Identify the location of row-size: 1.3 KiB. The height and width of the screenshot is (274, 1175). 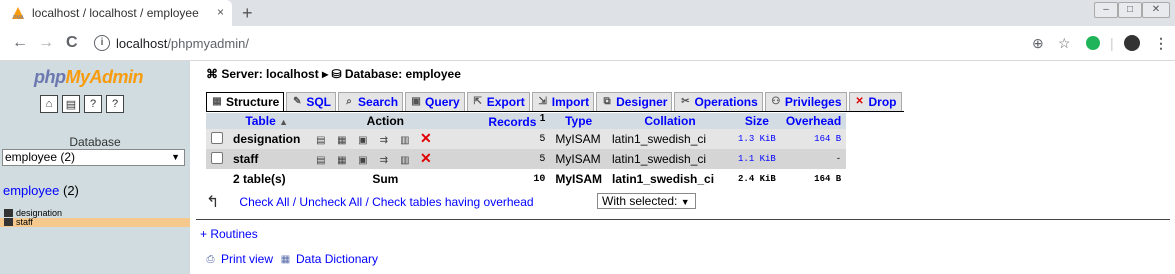
(757, 139).